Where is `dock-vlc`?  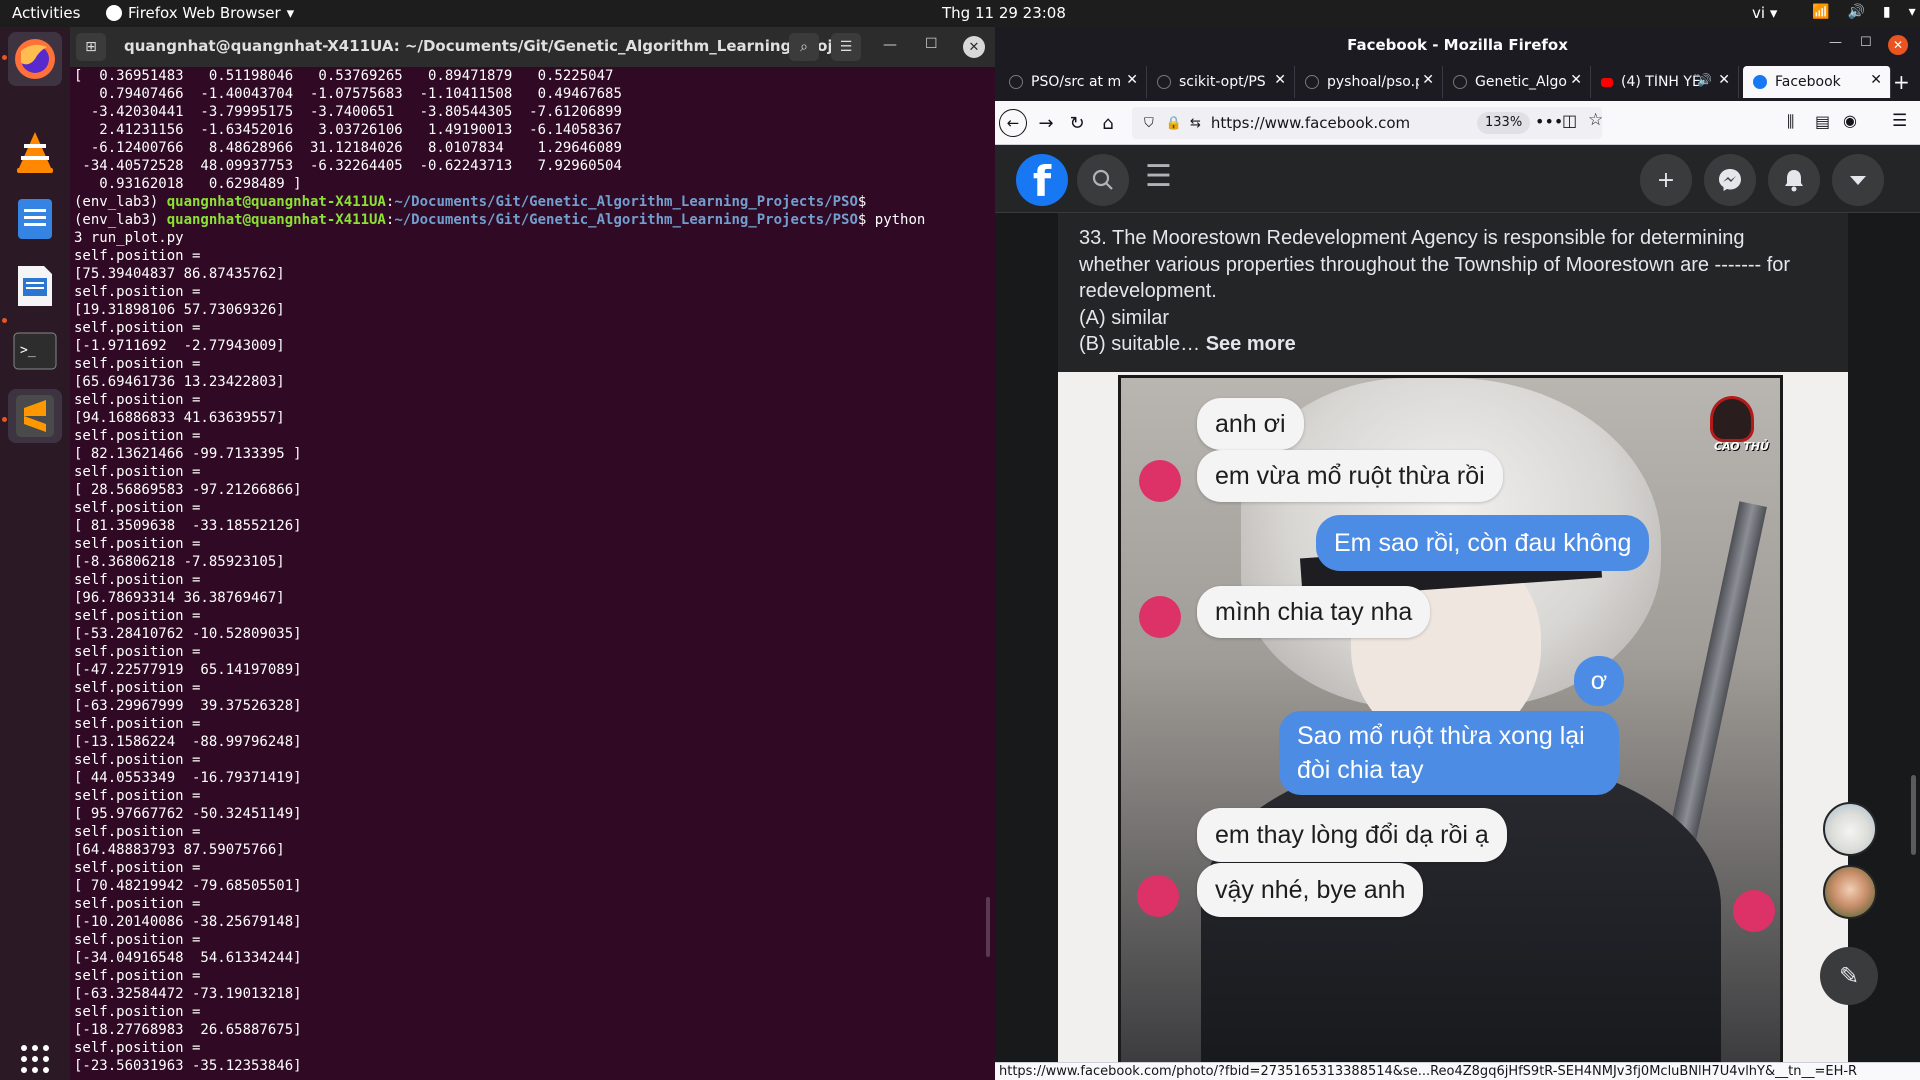
dock-vlc is located at coordinates (35, 152).